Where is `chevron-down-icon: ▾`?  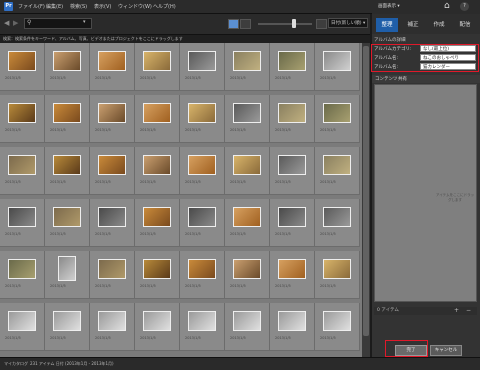
chevron-down-icon: ▾ is located at coordinates (84, 22).